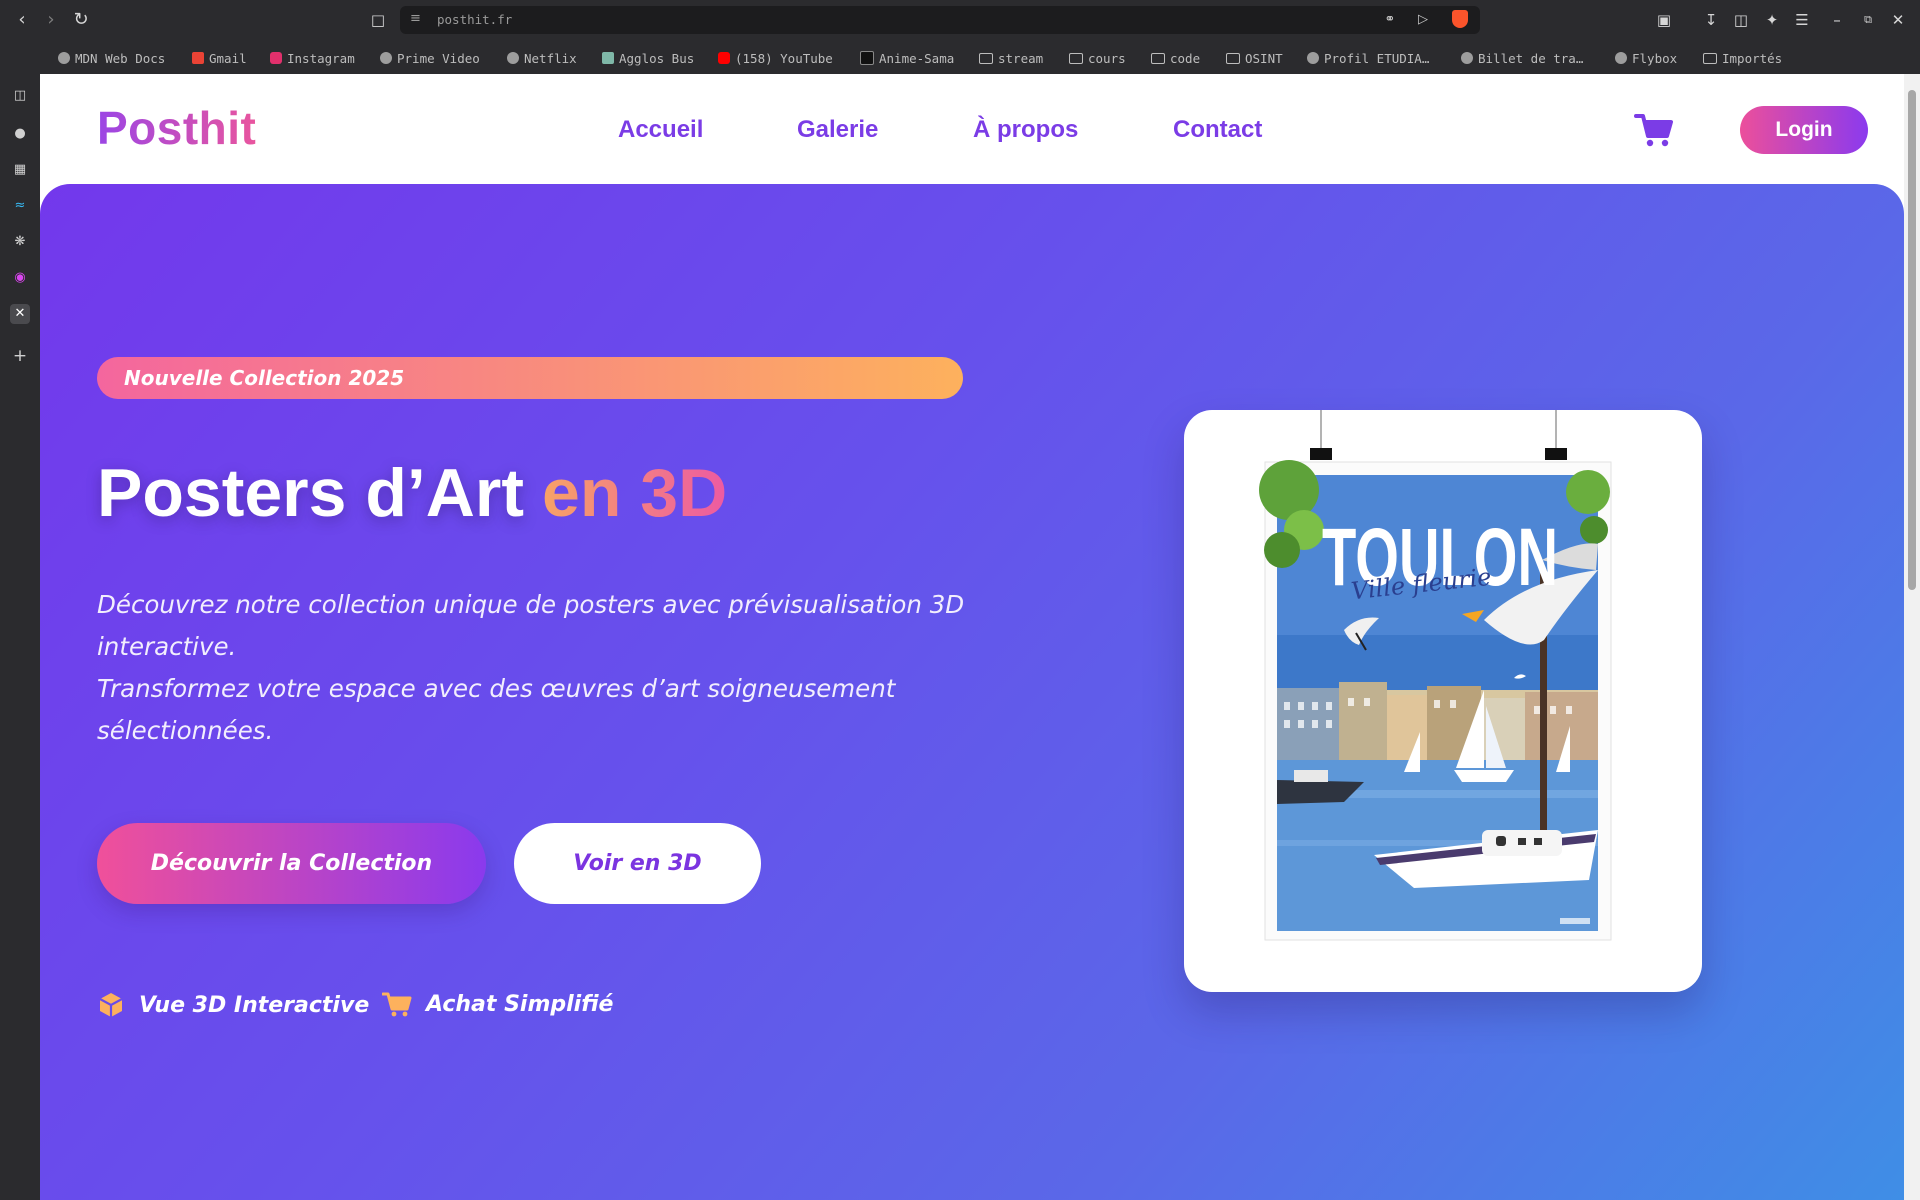 The image size is (1920, 1200). I want to click on cube-icon, so click(111, 1005).